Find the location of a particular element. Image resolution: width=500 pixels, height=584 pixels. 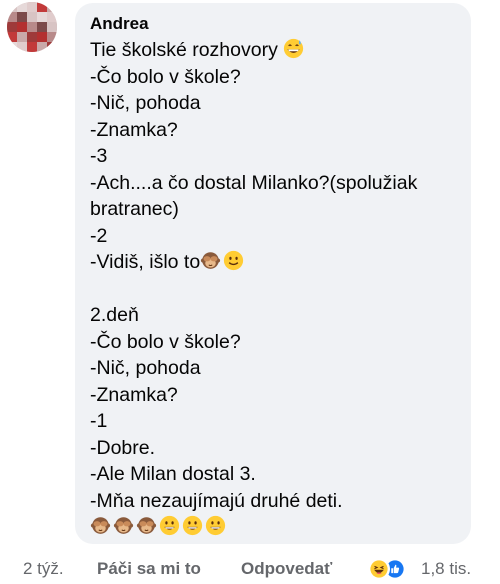

comment-line: Tie školské rozhovory is located at coordinates (273, 50).